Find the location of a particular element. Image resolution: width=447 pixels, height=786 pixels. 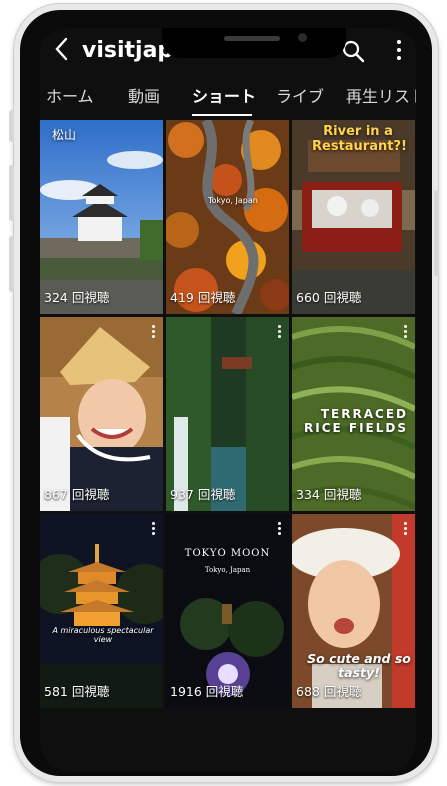

front-camera is located at coordinates (302, 37).